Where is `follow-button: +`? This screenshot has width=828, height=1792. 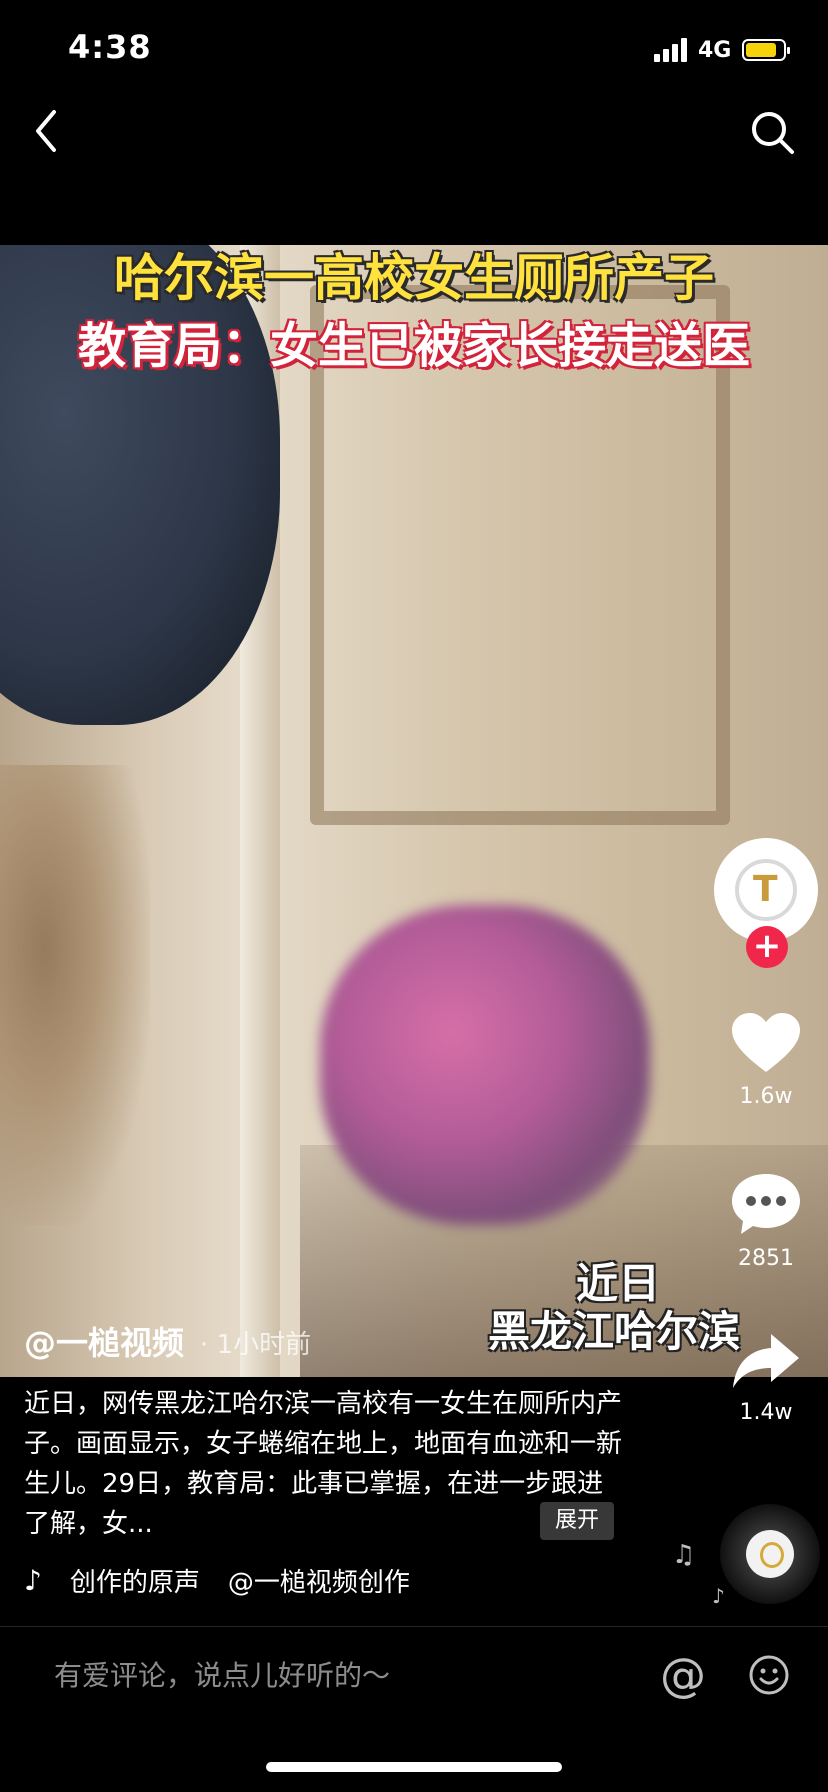 follow-button: + is located at coordinates (767, 947).